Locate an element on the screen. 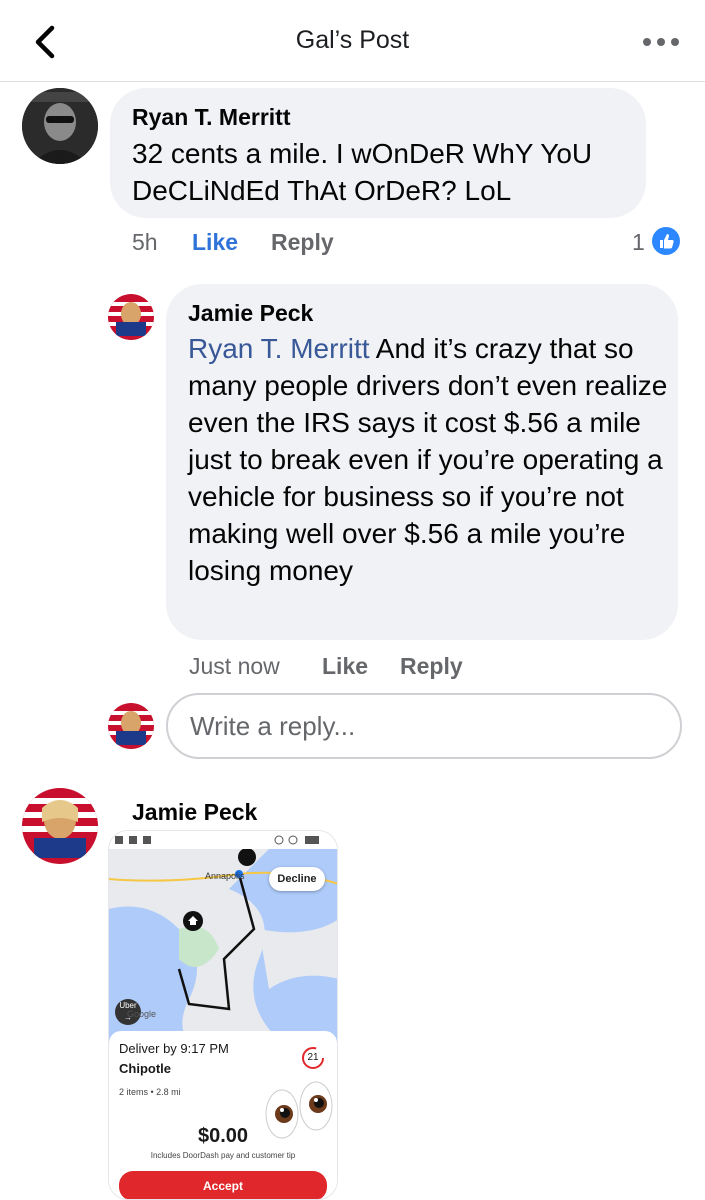 This screenshot has width=705, height=1200. comment-author: Ryan T. Merritt is located at coordinates (211, 117).